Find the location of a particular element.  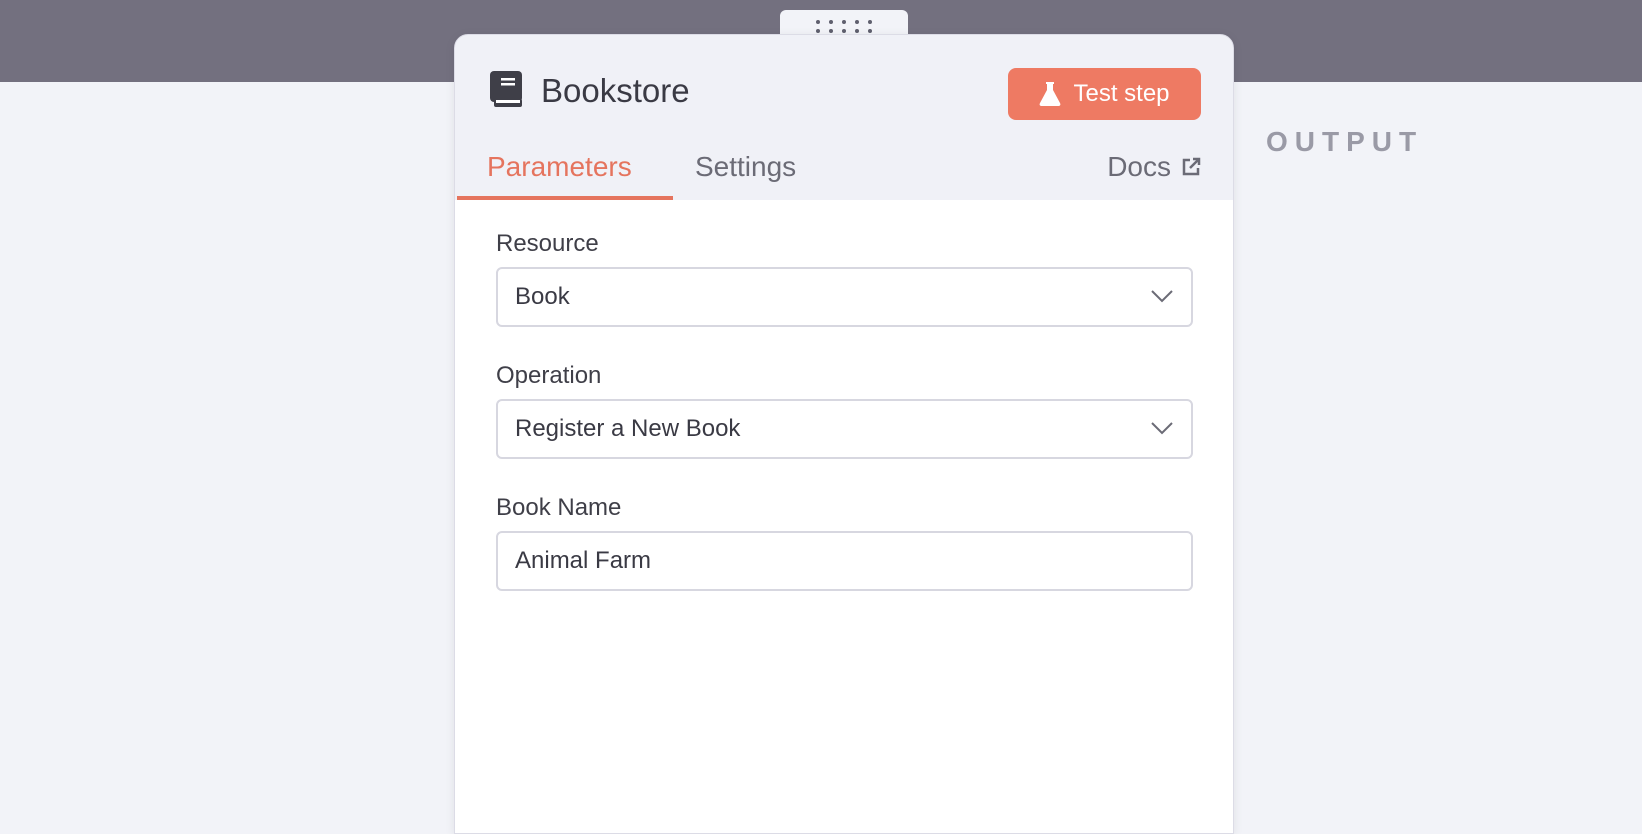

test-step-button: Test step is located at coordinates (1104, 94).